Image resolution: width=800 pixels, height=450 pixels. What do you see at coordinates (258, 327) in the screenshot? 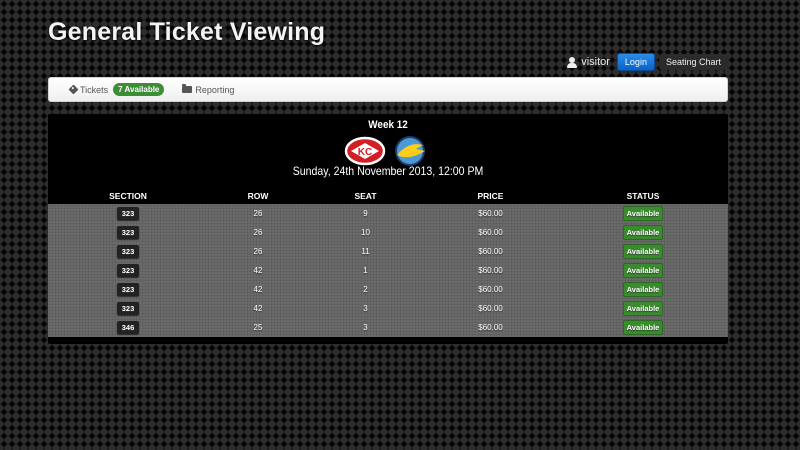
I see `row-cell: 25` at bounding box center [258, 327].